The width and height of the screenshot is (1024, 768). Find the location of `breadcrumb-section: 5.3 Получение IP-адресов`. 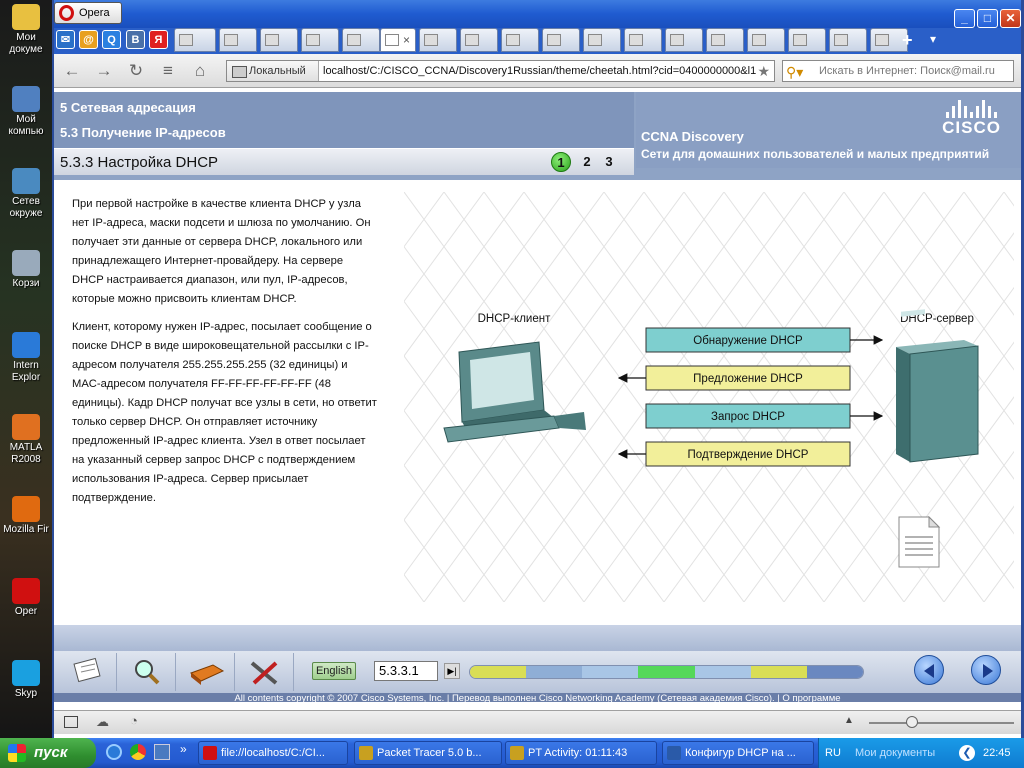

breadcrumb-section: 5.3 Получение IP-адресов is located at coordinates (143, 132).